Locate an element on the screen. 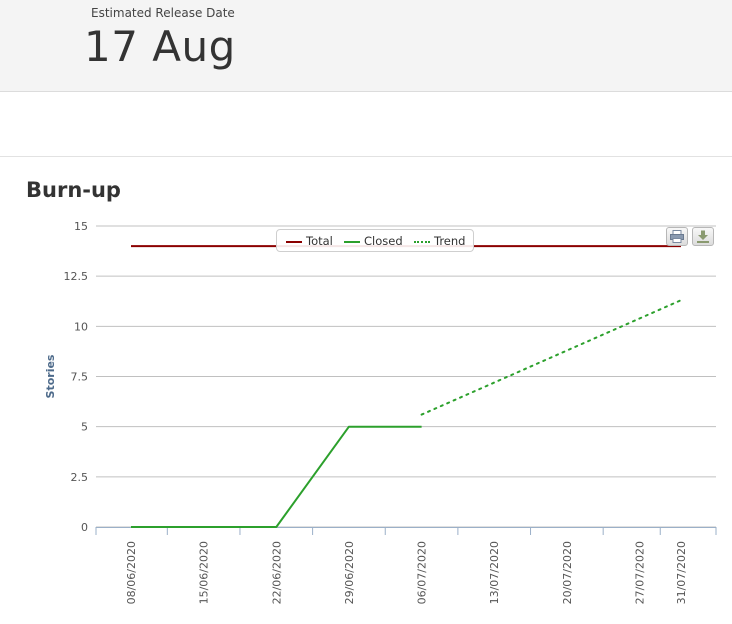 Image resolution: width=732 pixels, height=624 pixels. x-tick-label: 20/07/2020 is located at coordinates (567, 572).